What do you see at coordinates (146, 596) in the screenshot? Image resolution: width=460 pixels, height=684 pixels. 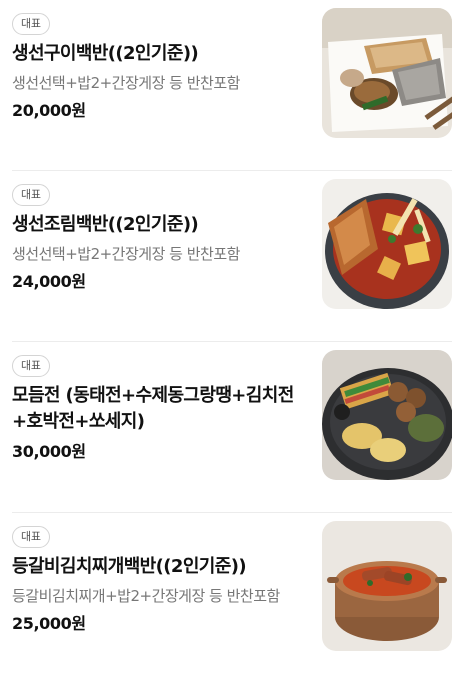 I see `menu-item-description: 등갈비김치찌개+밥2+간장게장 등 반찬포함` at bounding box center [146, 596].